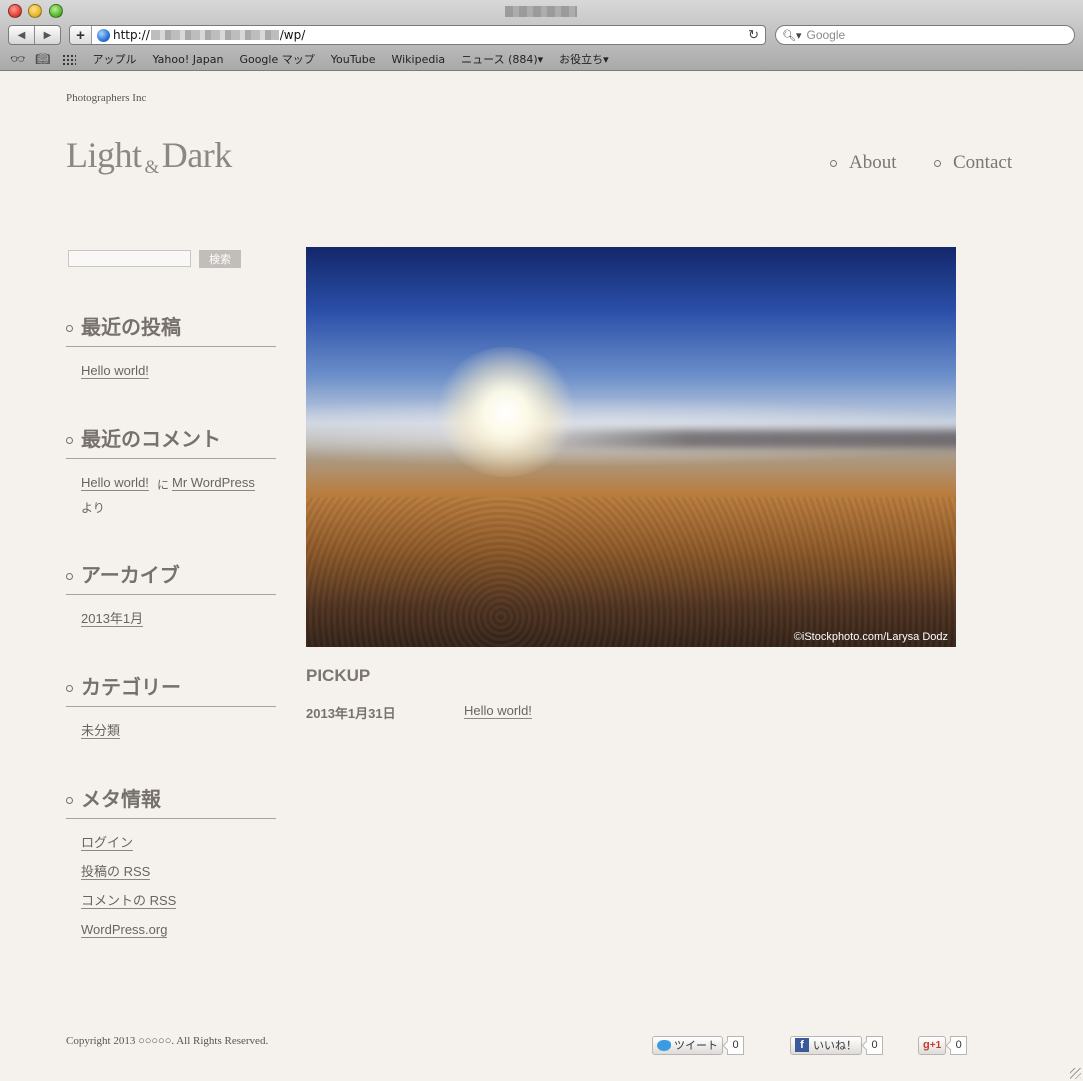  I want to click on widget-title-categories: カテゴリー, so click(171, 689).